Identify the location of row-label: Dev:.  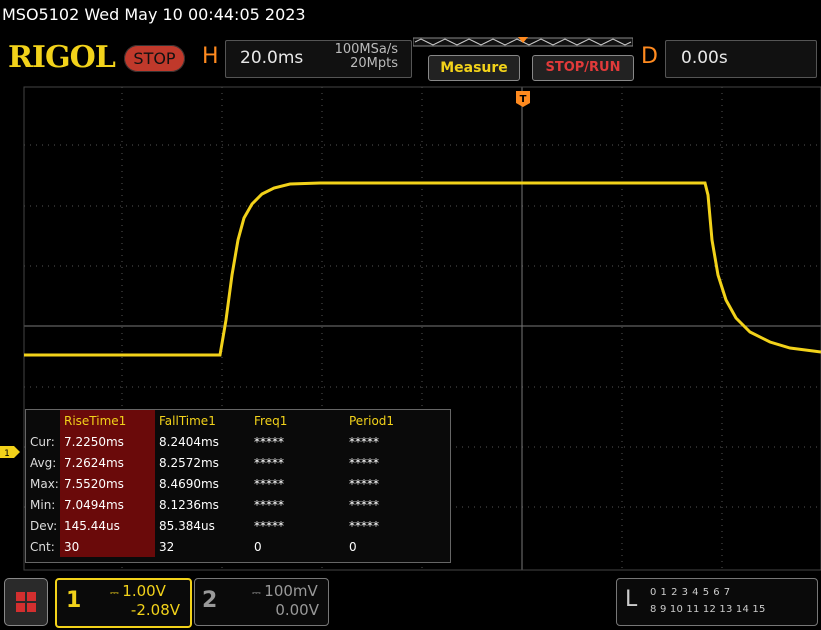
(44, 525).